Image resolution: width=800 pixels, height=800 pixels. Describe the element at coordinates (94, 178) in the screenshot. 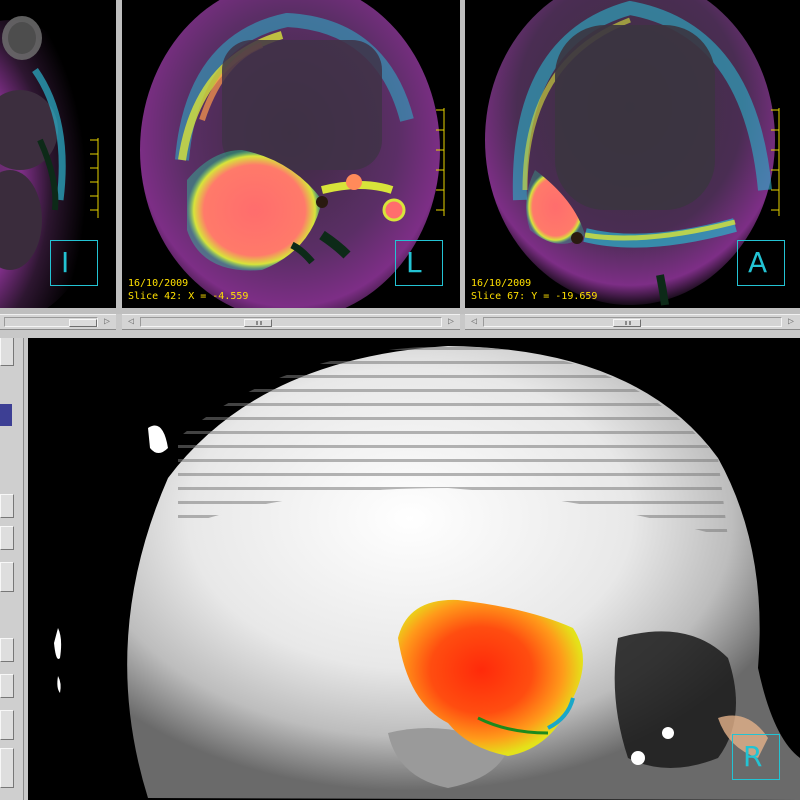

I see `axial-ruler` at that location.